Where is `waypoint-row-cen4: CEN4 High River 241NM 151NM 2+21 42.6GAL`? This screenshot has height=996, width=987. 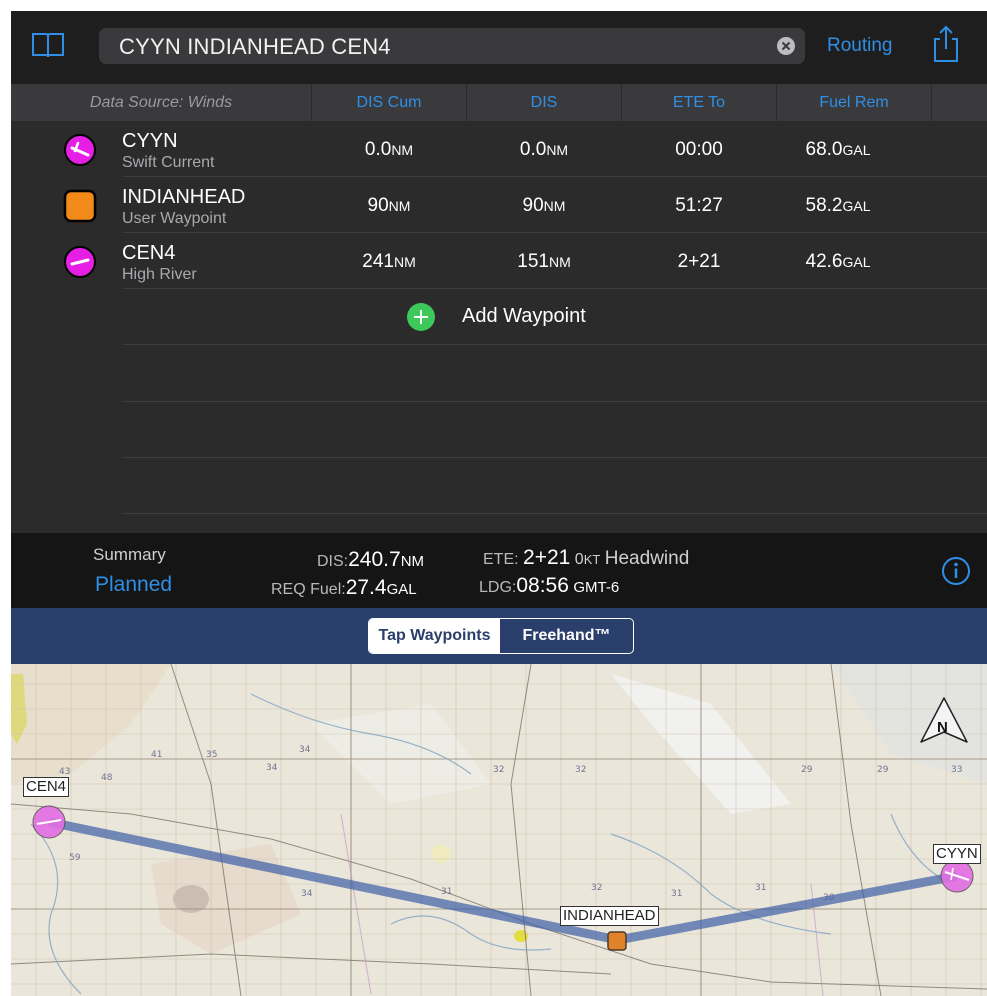
waypoint-row-cen4: CEN4 High River 241NM 151NM 2+21 42.6GAL is located at coordinates (499, 261).